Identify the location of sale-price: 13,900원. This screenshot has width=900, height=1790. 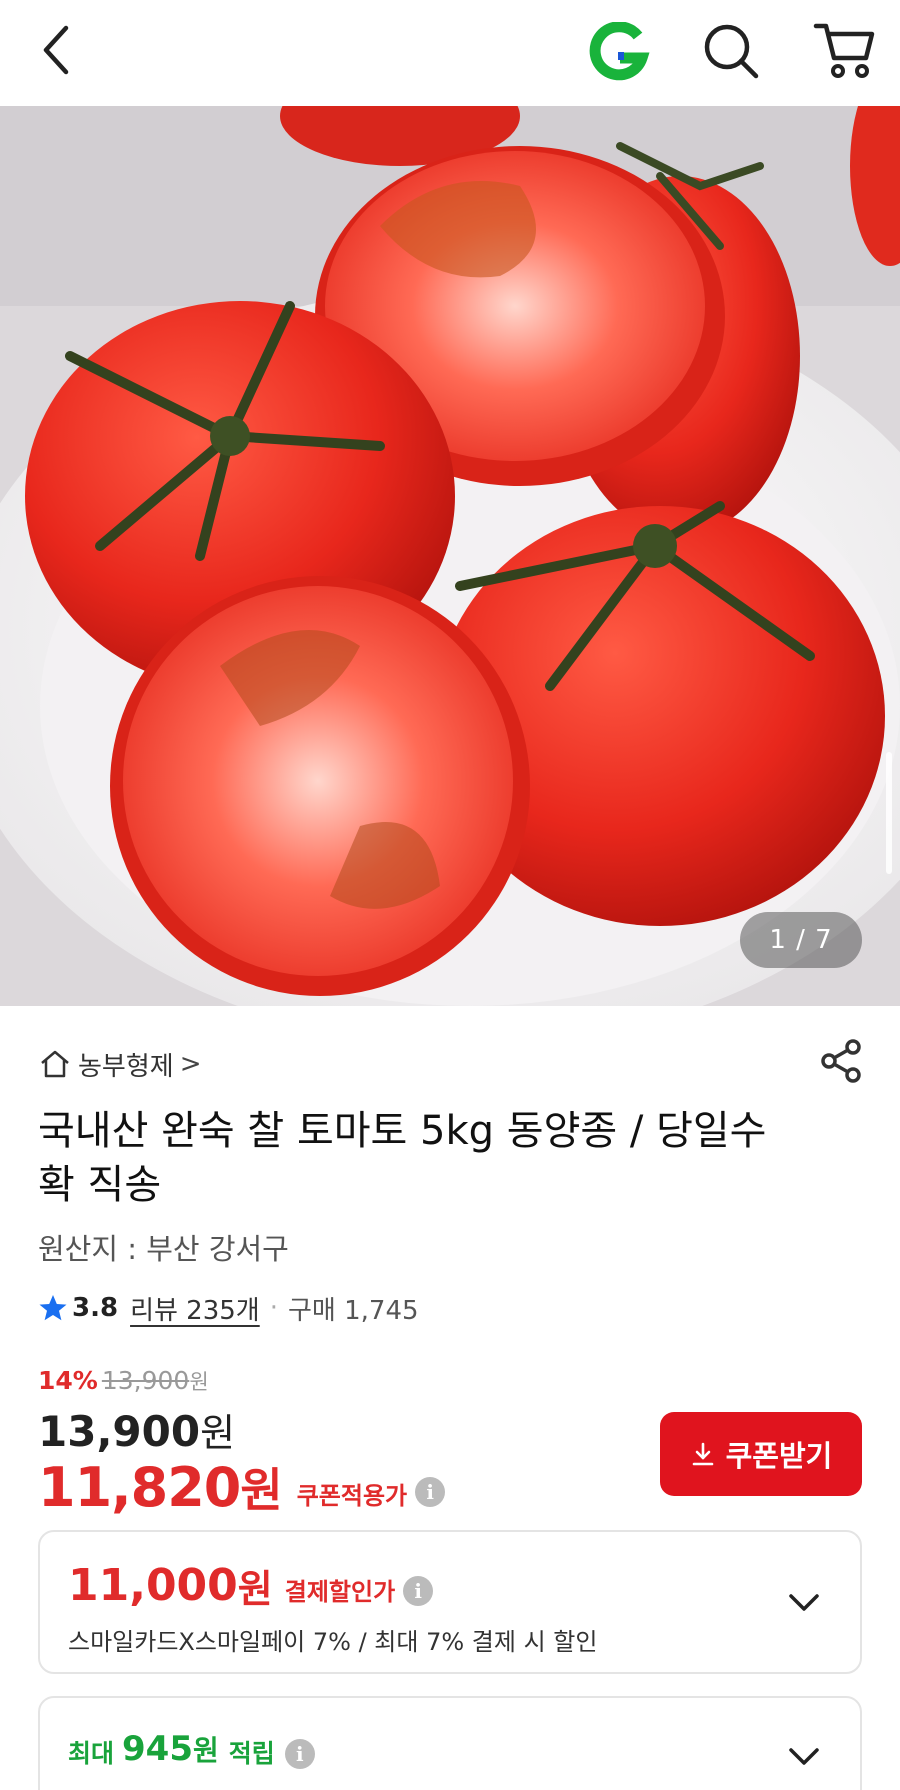
(136, 1429).